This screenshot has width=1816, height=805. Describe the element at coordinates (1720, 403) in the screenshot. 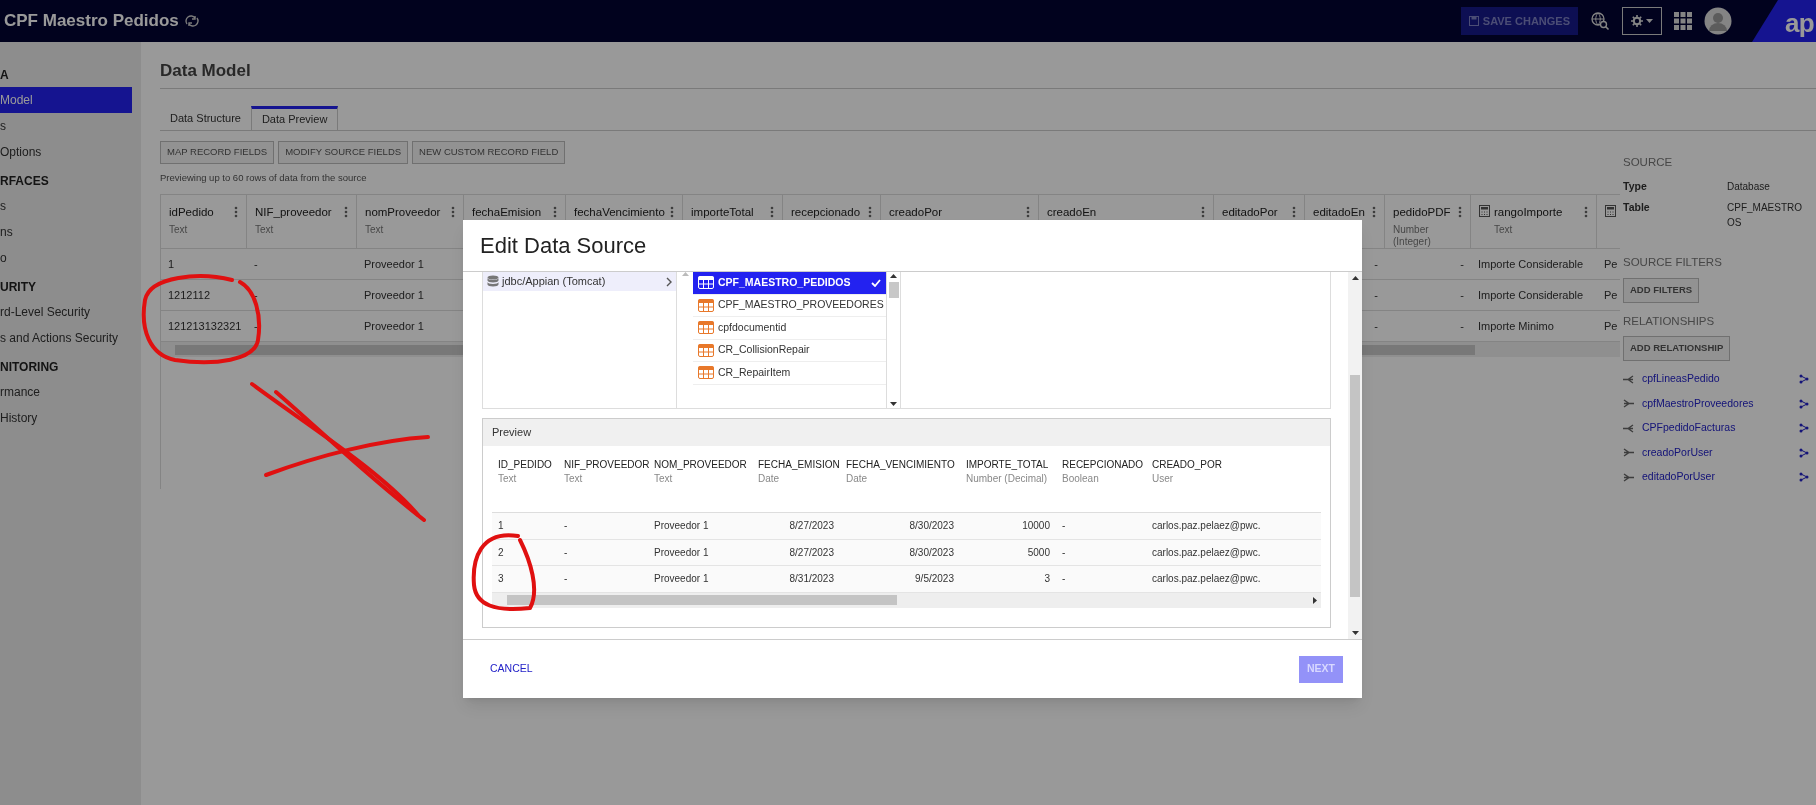

I see `relationship-link: cpfMaestroProveedores` at that location.